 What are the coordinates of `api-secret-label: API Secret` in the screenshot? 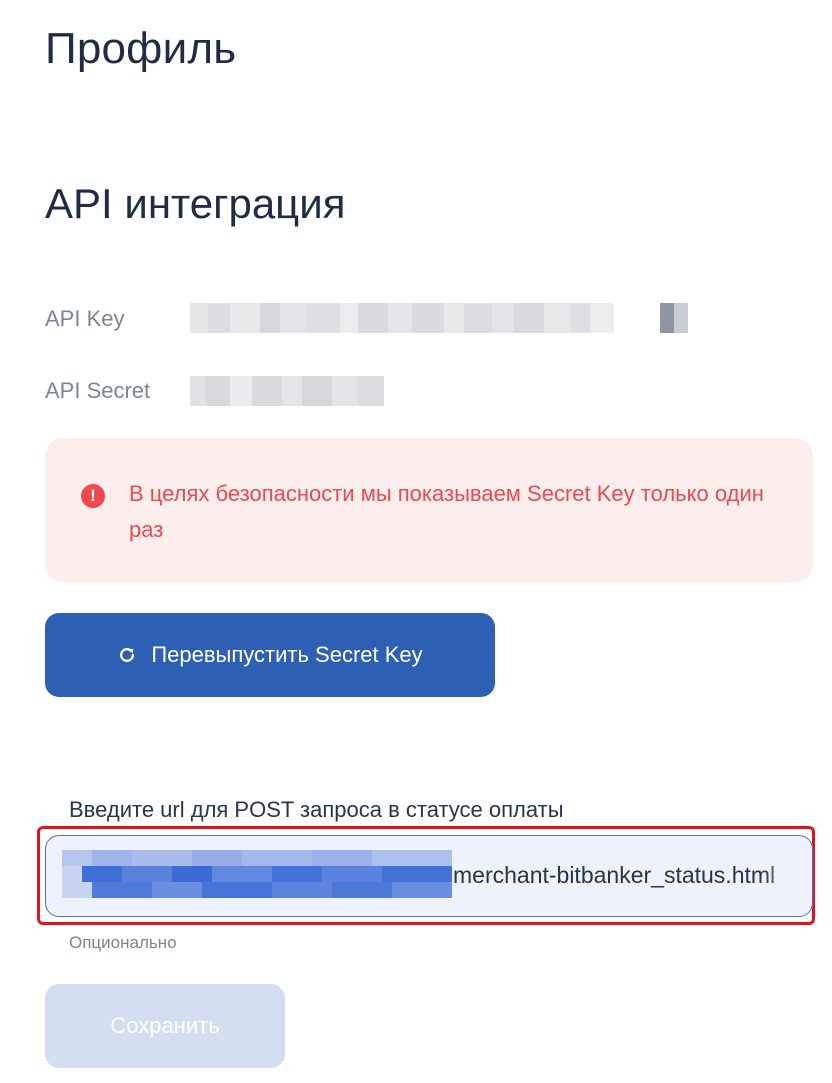 It's located at (98, 390).